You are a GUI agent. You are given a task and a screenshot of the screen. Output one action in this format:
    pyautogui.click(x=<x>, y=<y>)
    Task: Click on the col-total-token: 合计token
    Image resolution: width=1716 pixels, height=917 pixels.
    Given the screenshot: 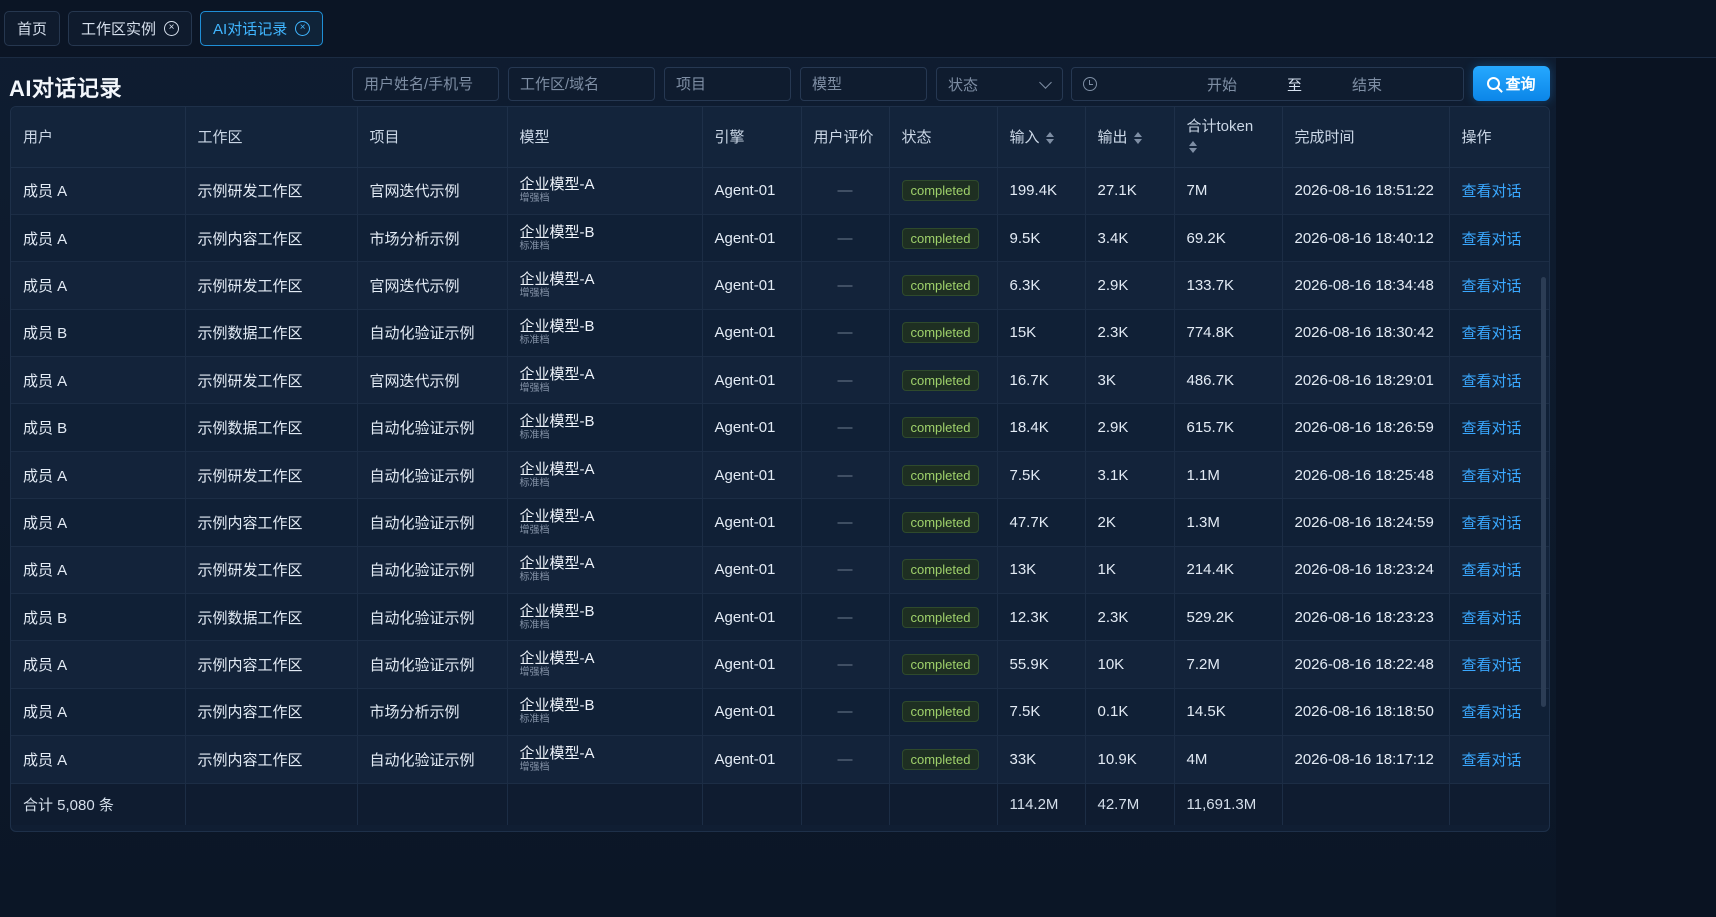 What is the action you would take?
    pyautogui.click(x=1228, y=137)
    